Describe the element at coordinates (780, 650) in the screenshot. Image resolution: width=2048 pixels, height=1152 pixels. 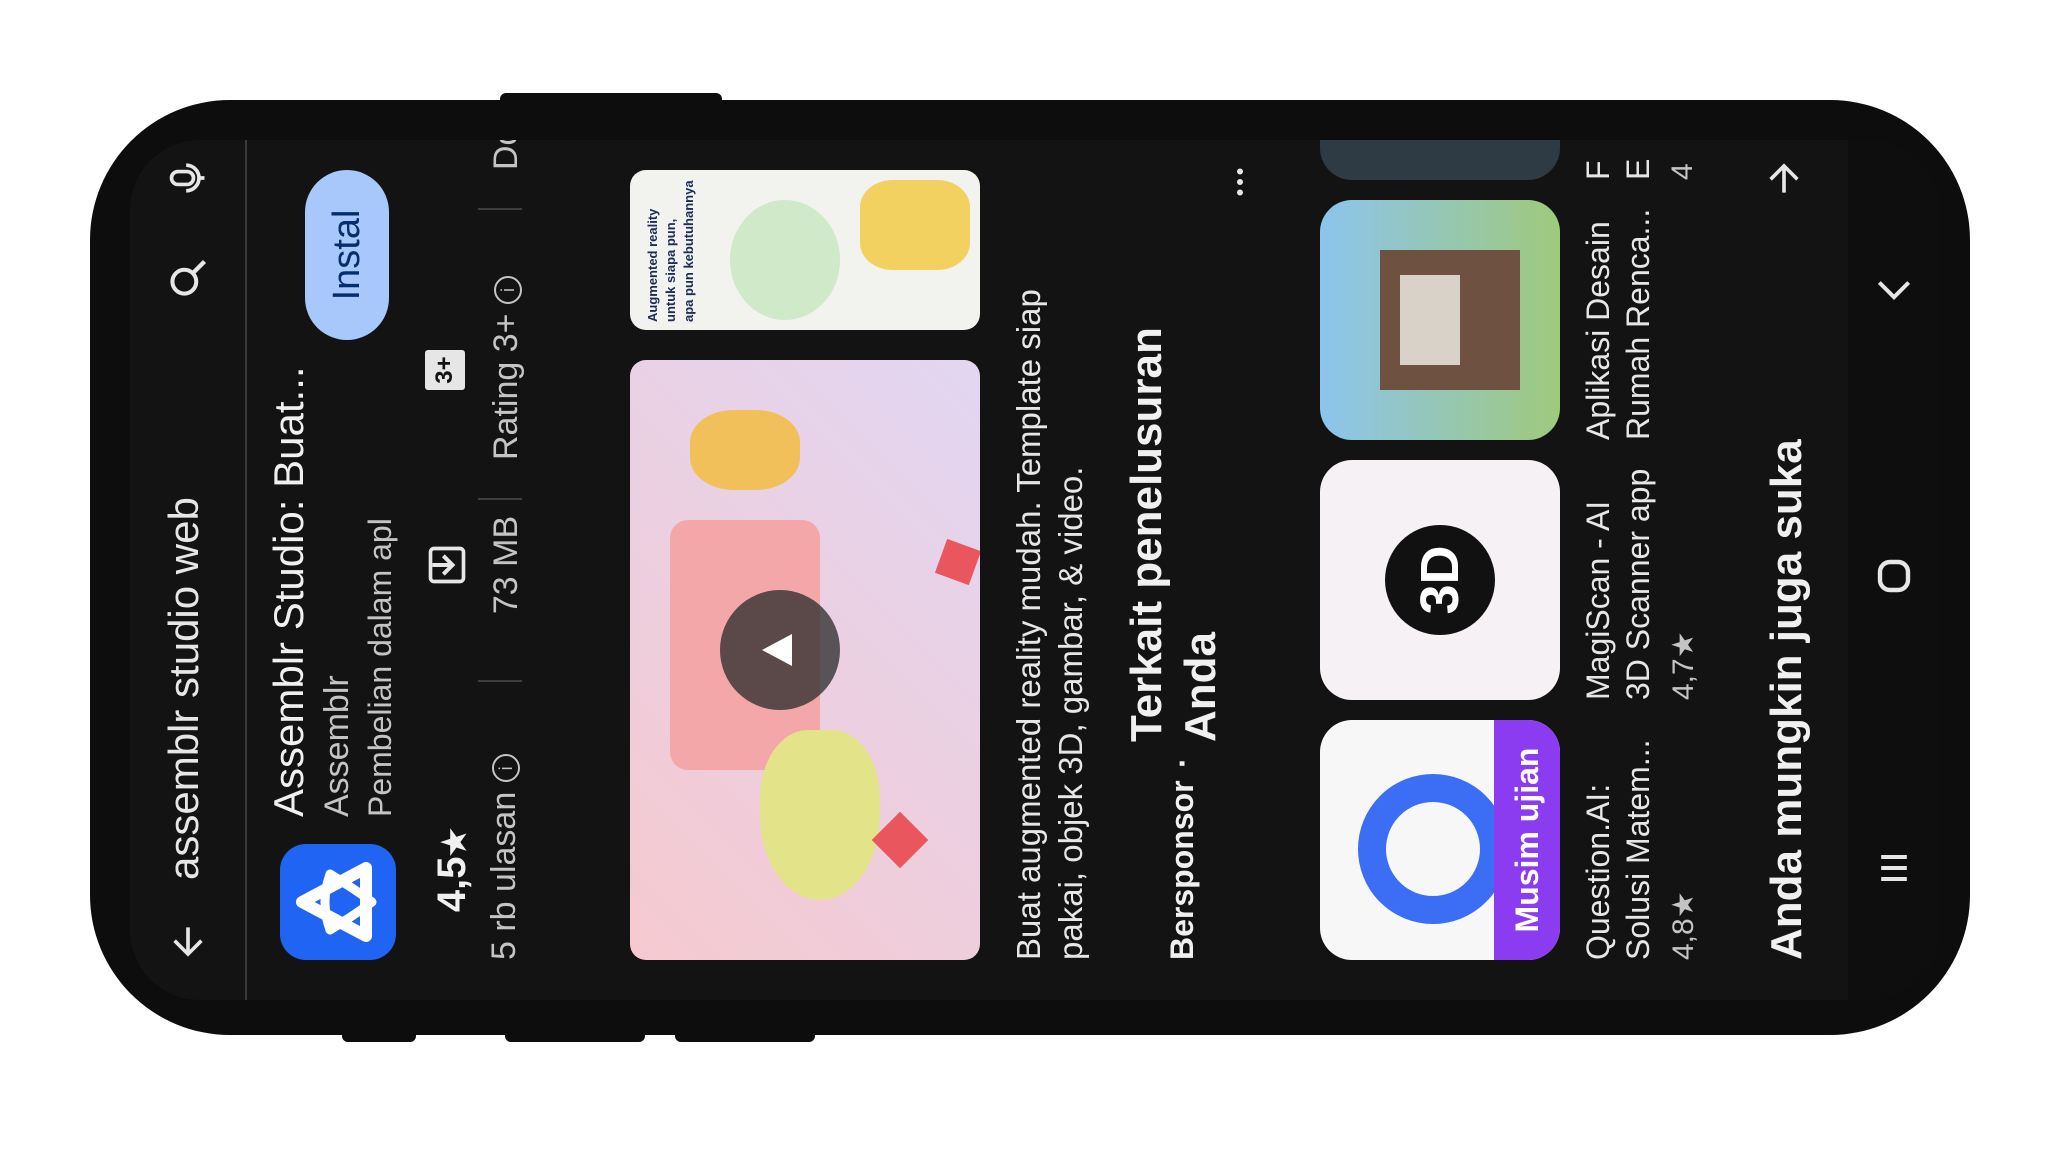
I see `play-button` at that location.